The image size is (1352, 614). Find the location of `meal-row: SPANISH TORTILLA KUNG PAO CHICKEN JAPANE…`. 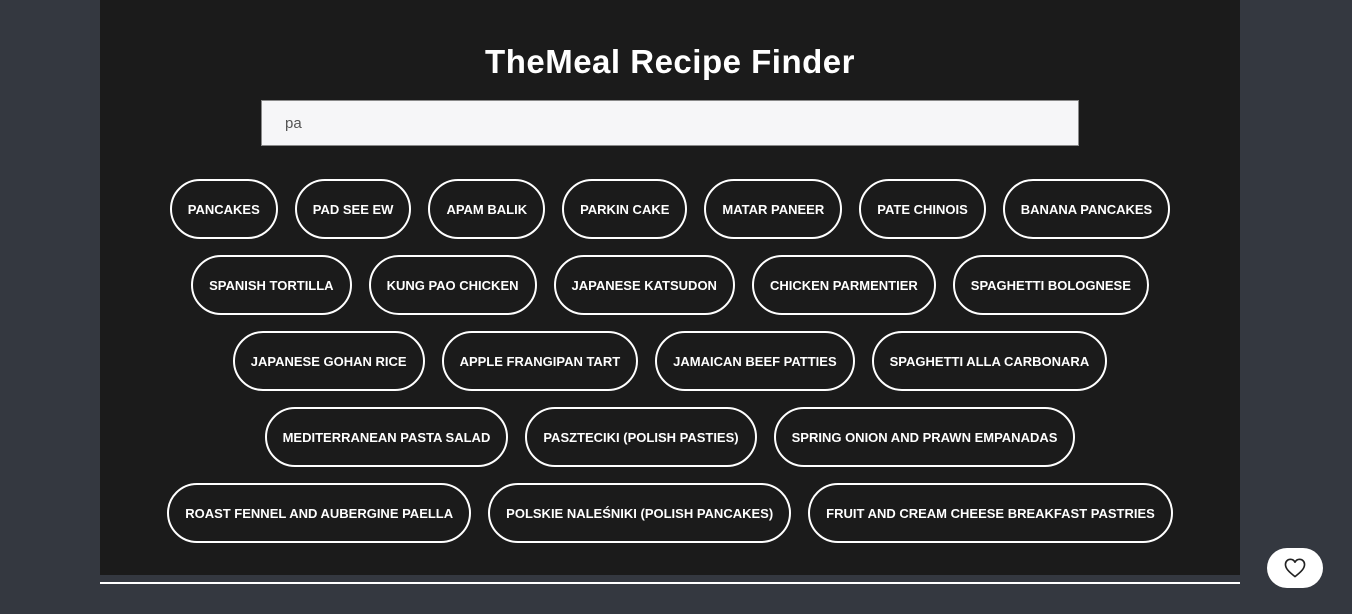

meal-row: SPANISH TORTILLA KUNG PAO CHICKEN JAPANE… is located at coordinates (670, 285).